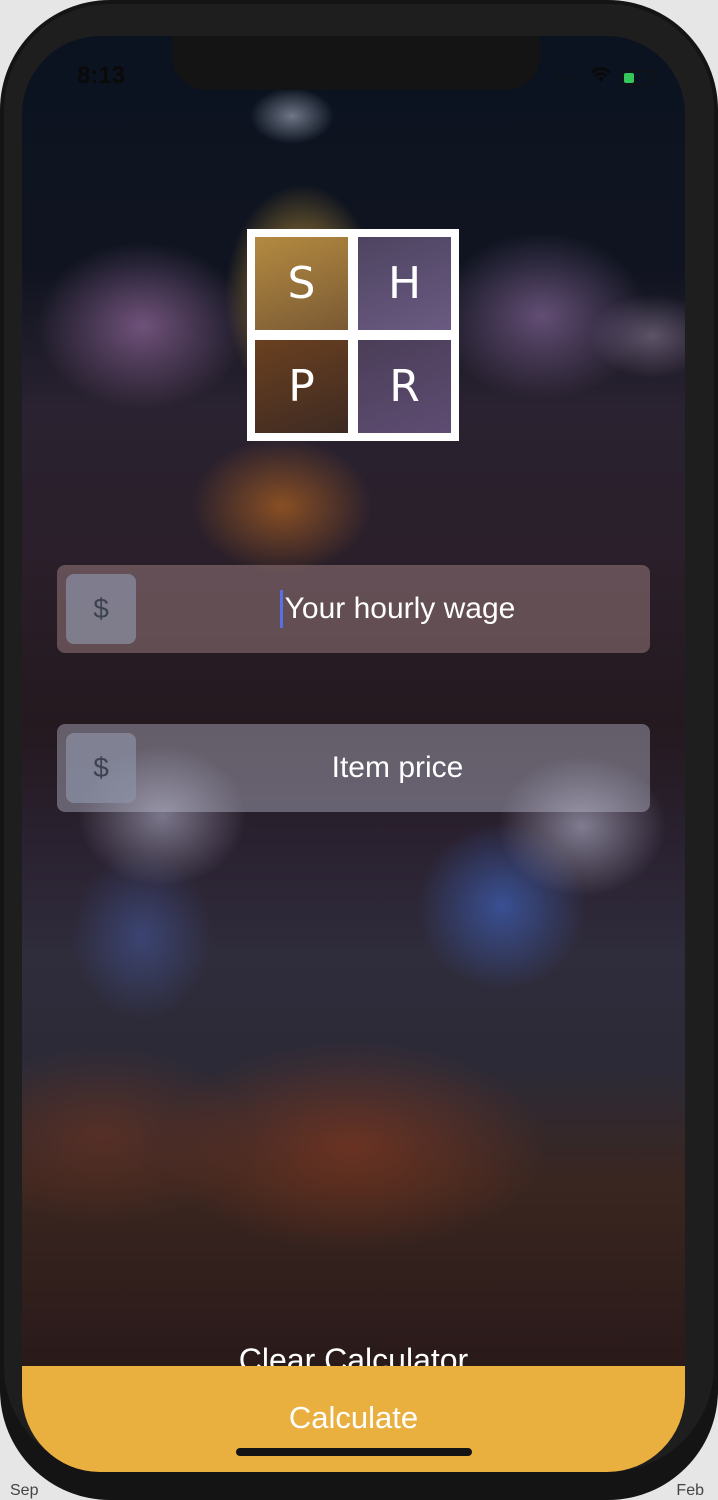 This screenshot has width=718, height=1500. I want to click on calculate-label: Calculate, so click(353, 1417).